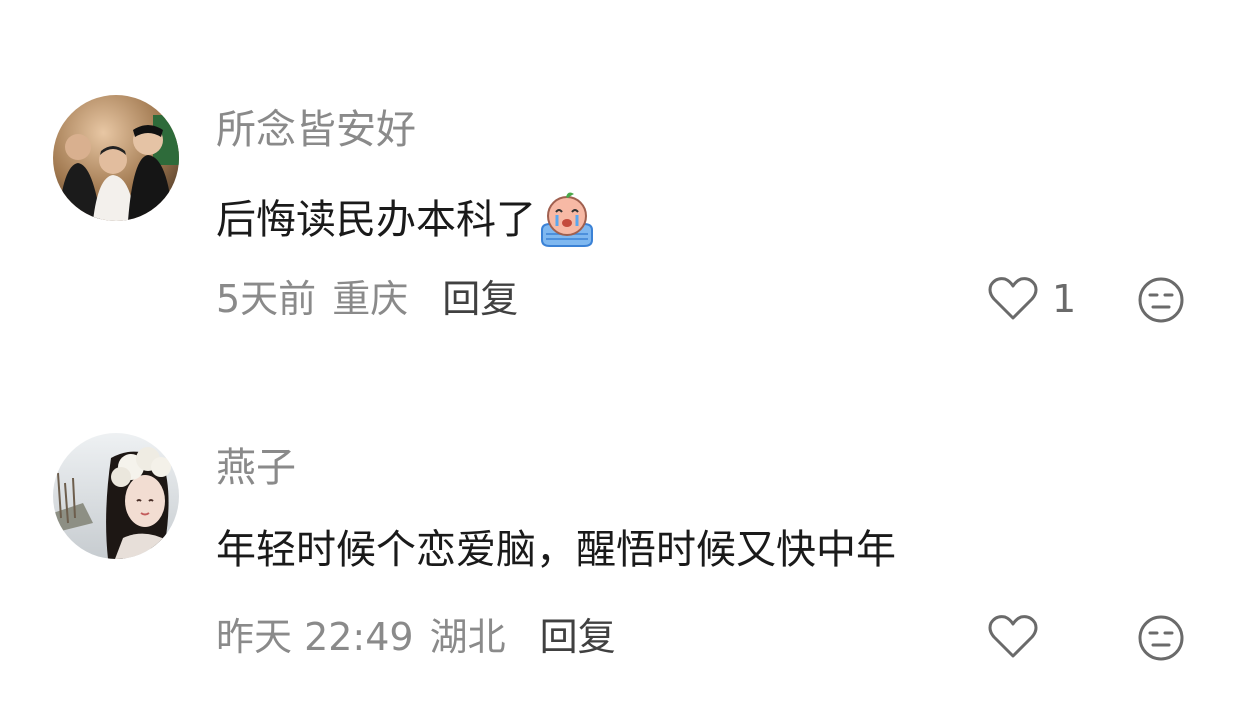 The image size is (1260, 713). I want to click on comment-meta: 5天前 重庆 回复, so click(367, 299).